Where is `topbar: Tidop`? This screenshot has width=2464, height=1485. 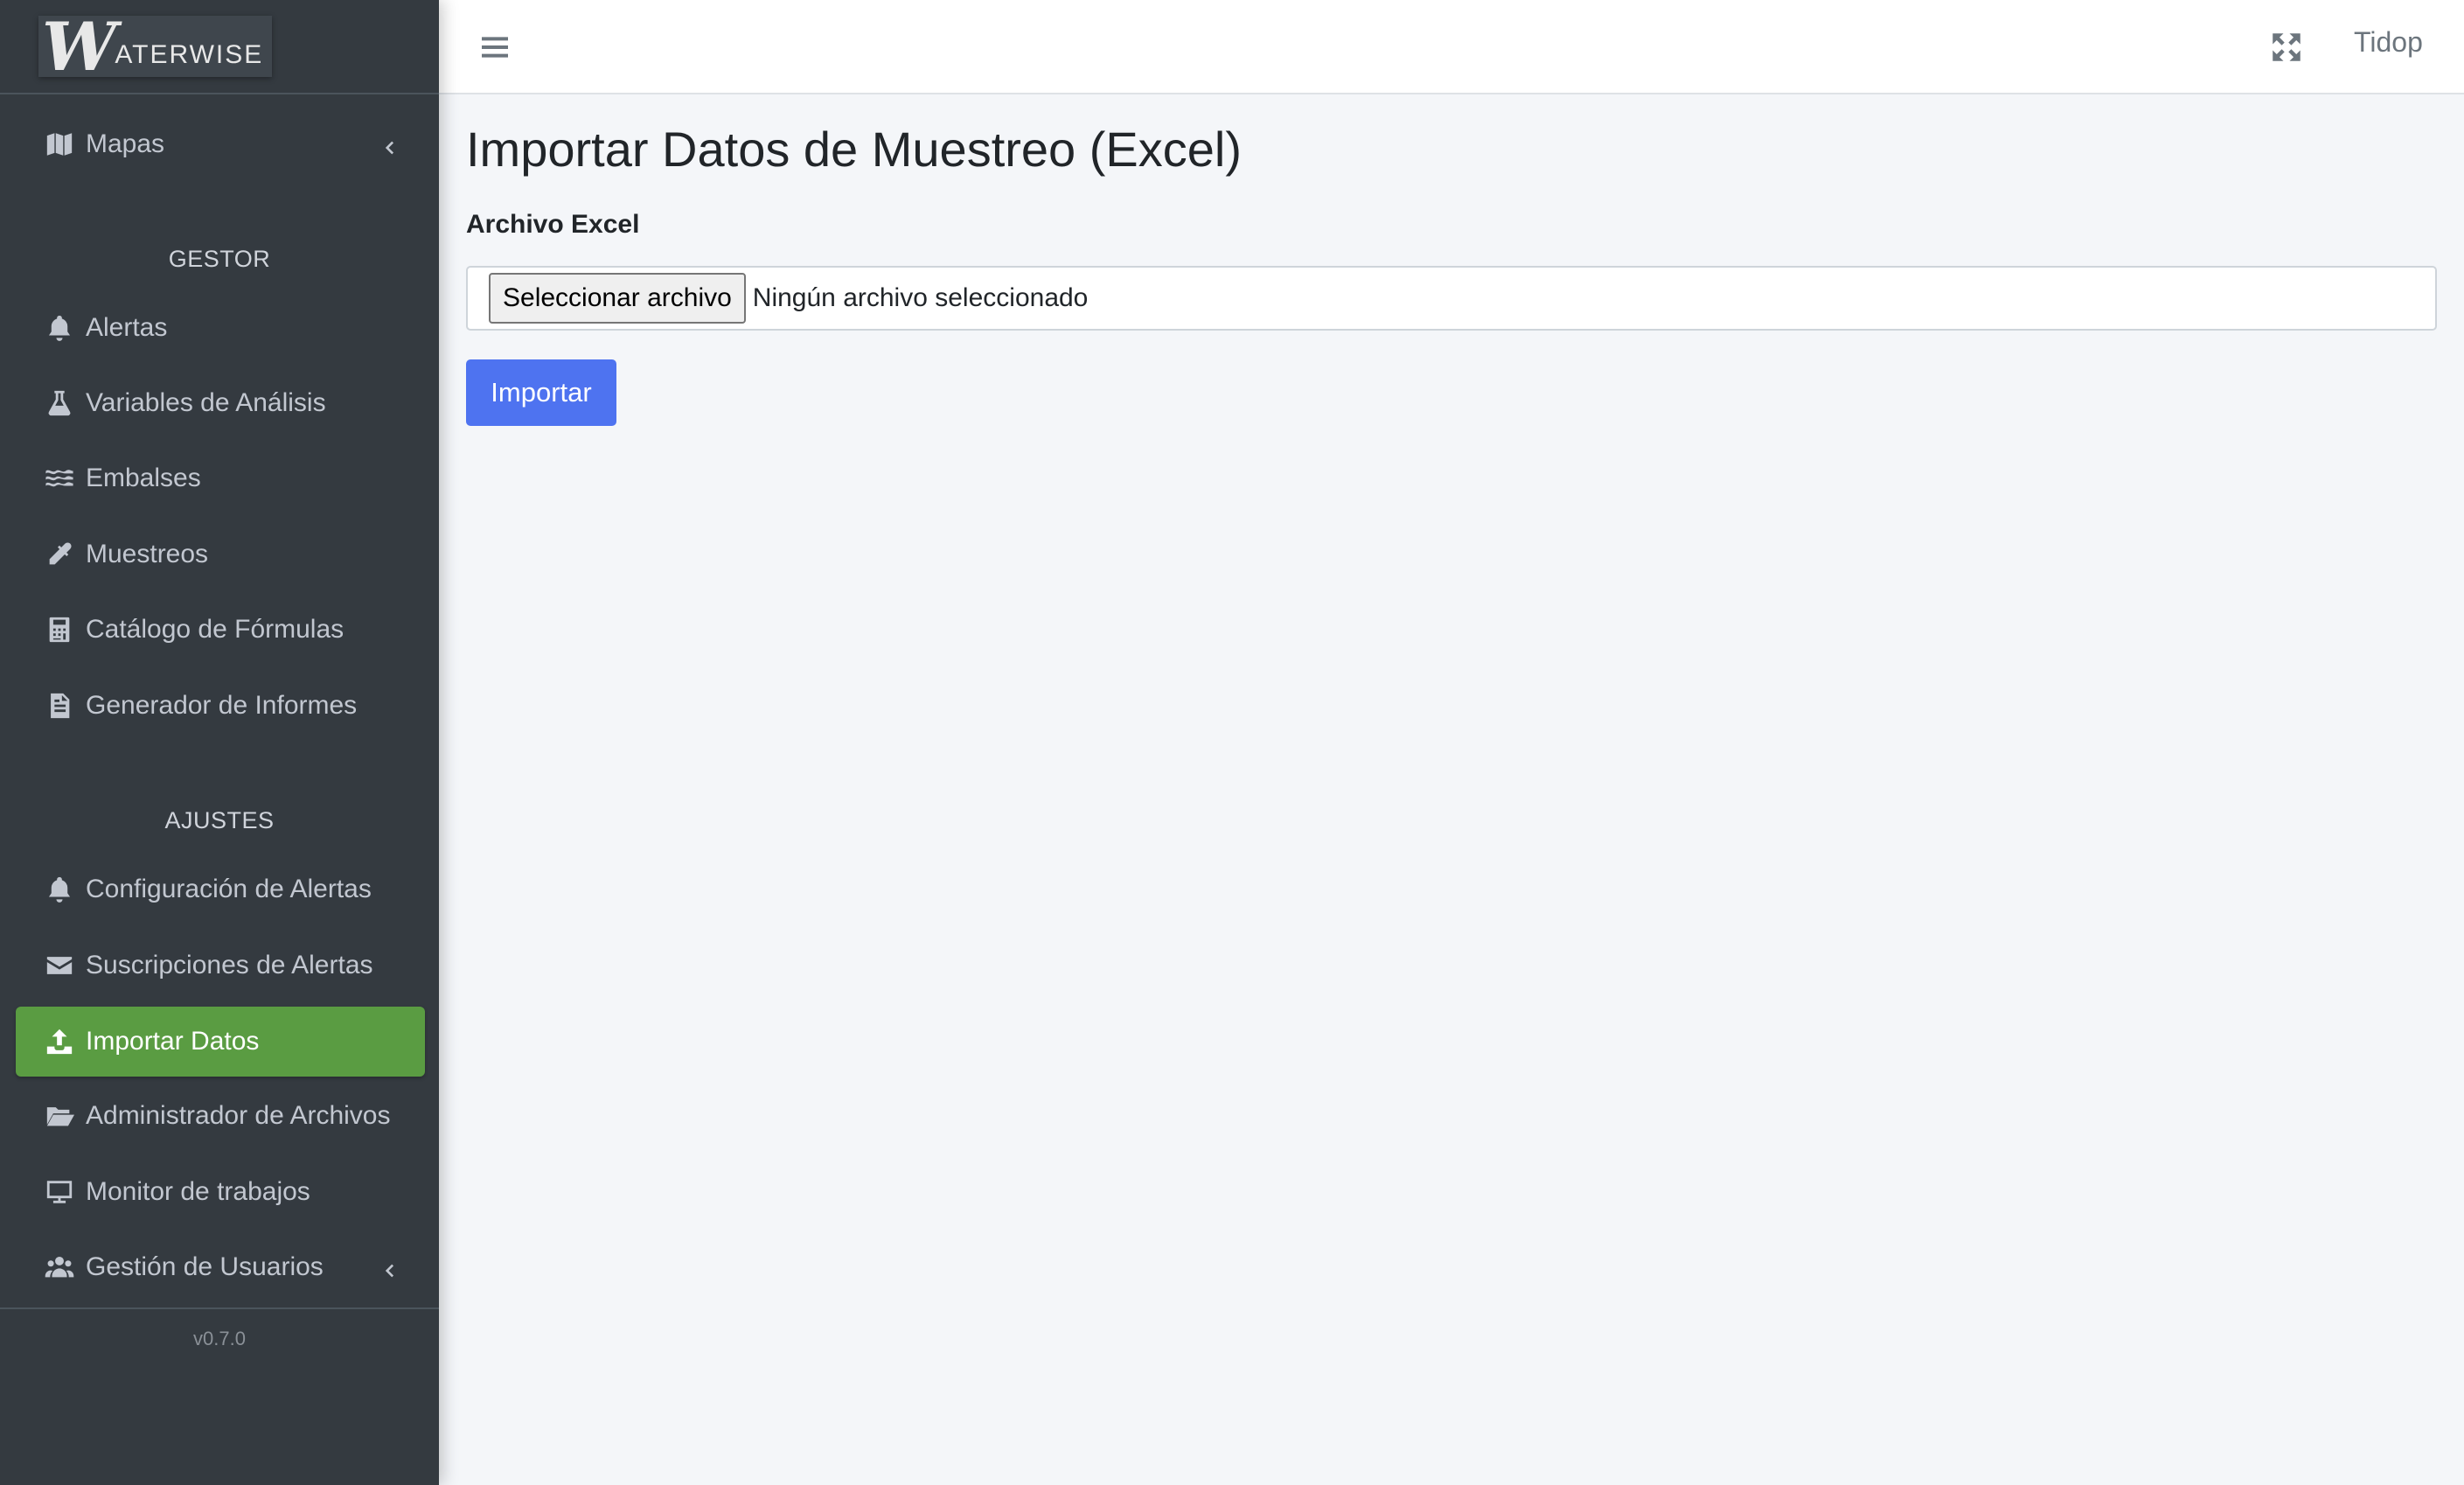
topbar: Tidop is located at coordinates (1451, 47).